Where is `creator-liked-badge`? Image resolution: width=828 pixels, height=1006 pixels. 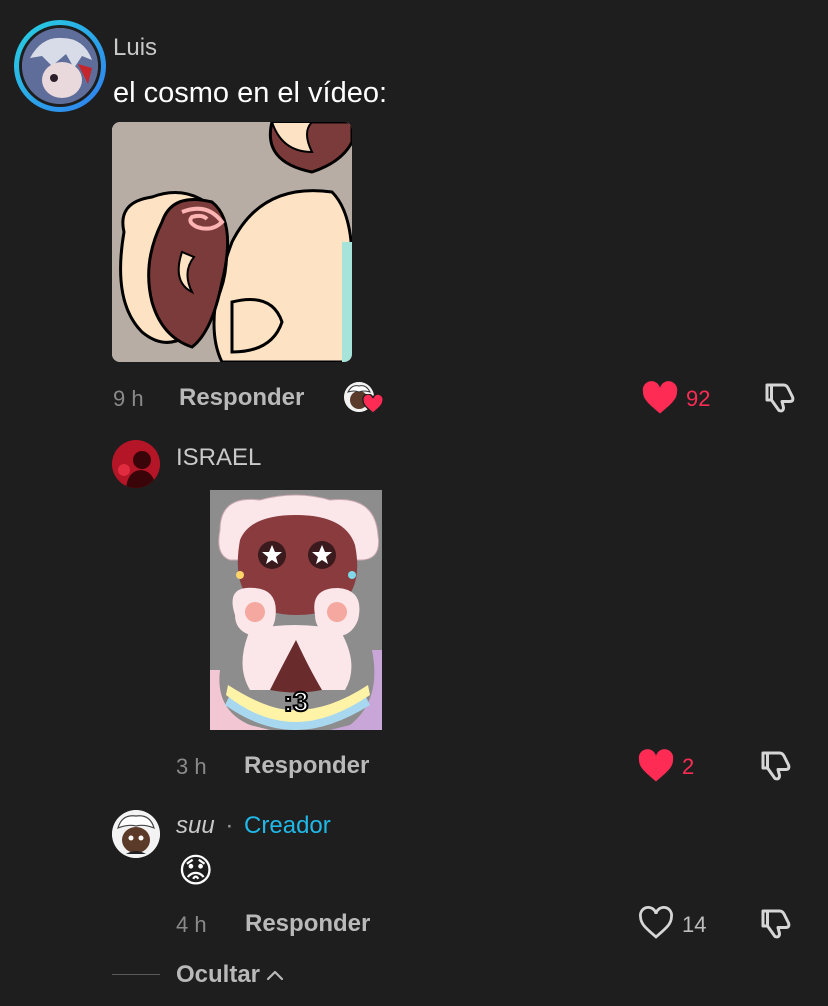
creator-liked-badge is located at coordinates (365, 399).